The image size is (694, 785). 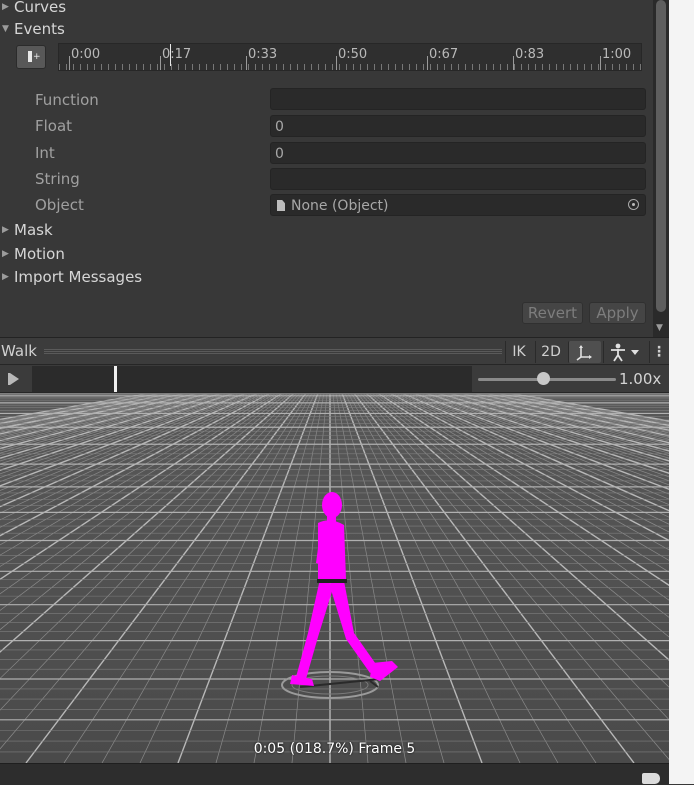 What do you see at coordinates (458, 126) in the screenshot?
I see `float-field: 0` at bounding box center [458, 126].